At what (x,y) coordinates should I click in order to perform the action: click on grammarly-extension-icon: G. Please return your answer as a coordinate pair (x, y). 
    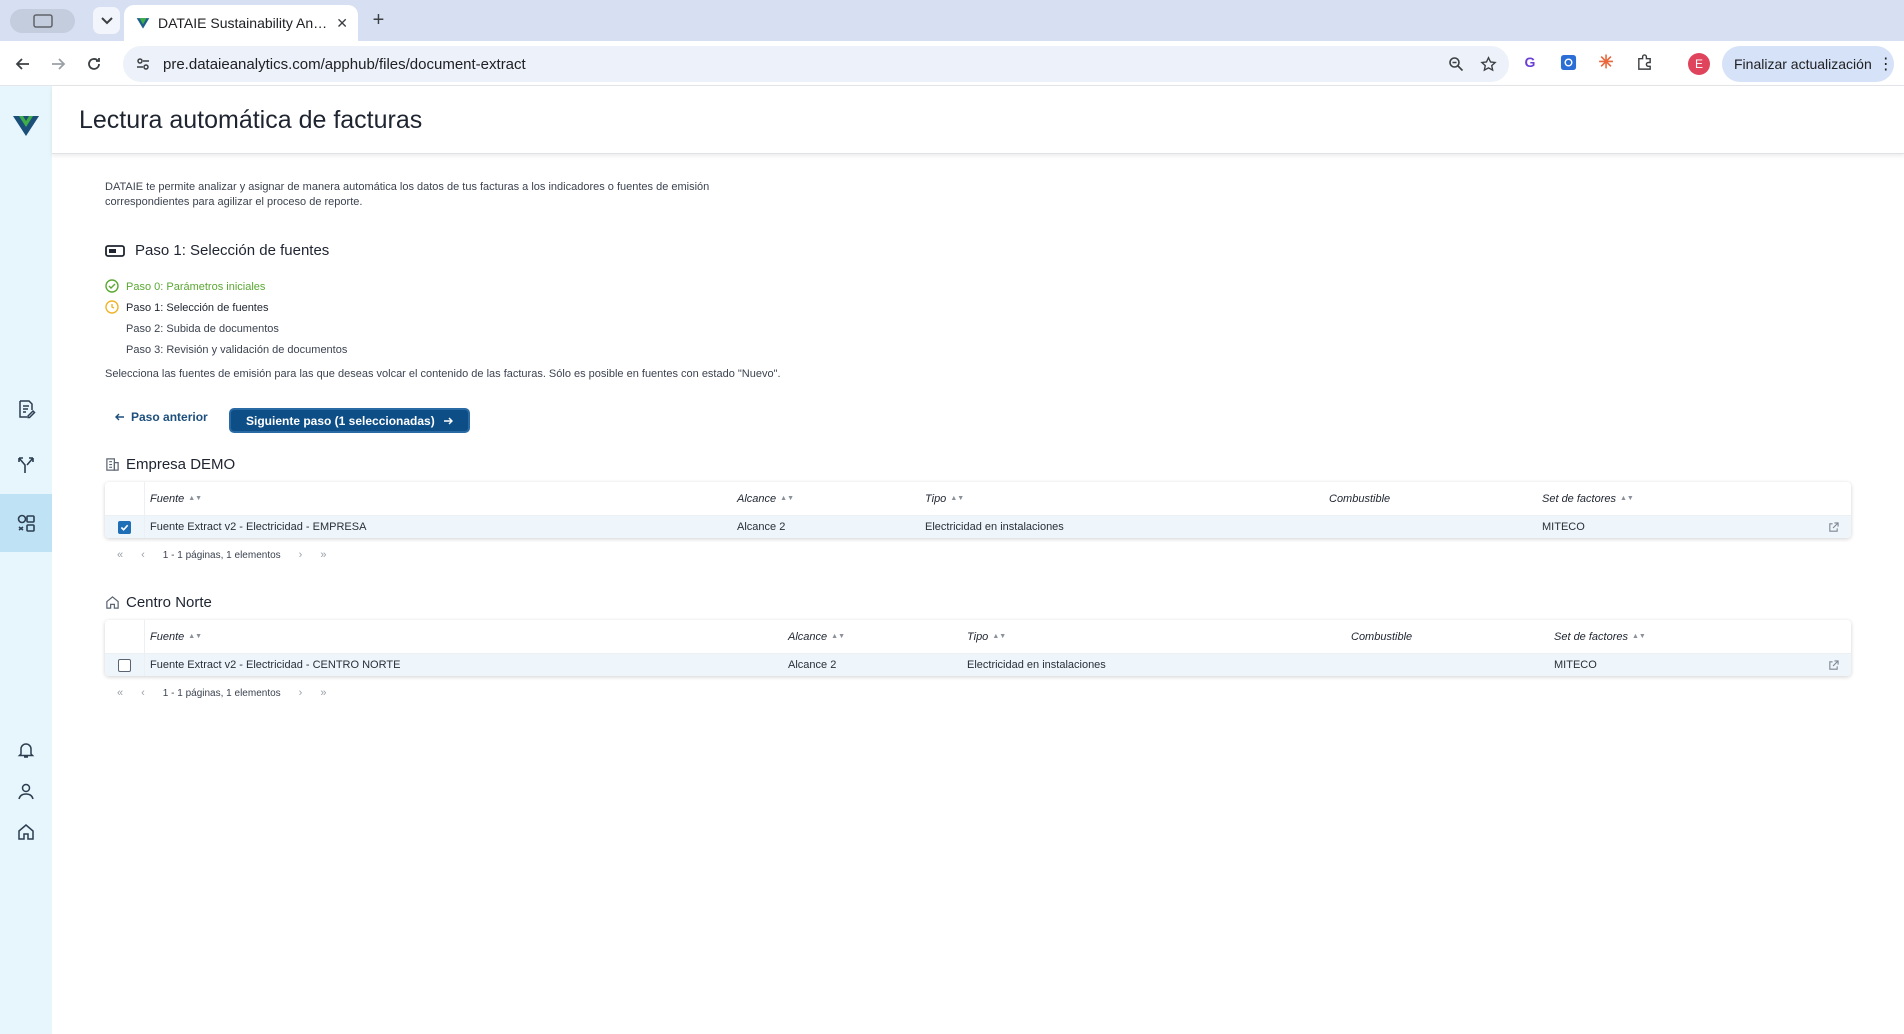
    Looking at the image, I should click on (1530, 62).